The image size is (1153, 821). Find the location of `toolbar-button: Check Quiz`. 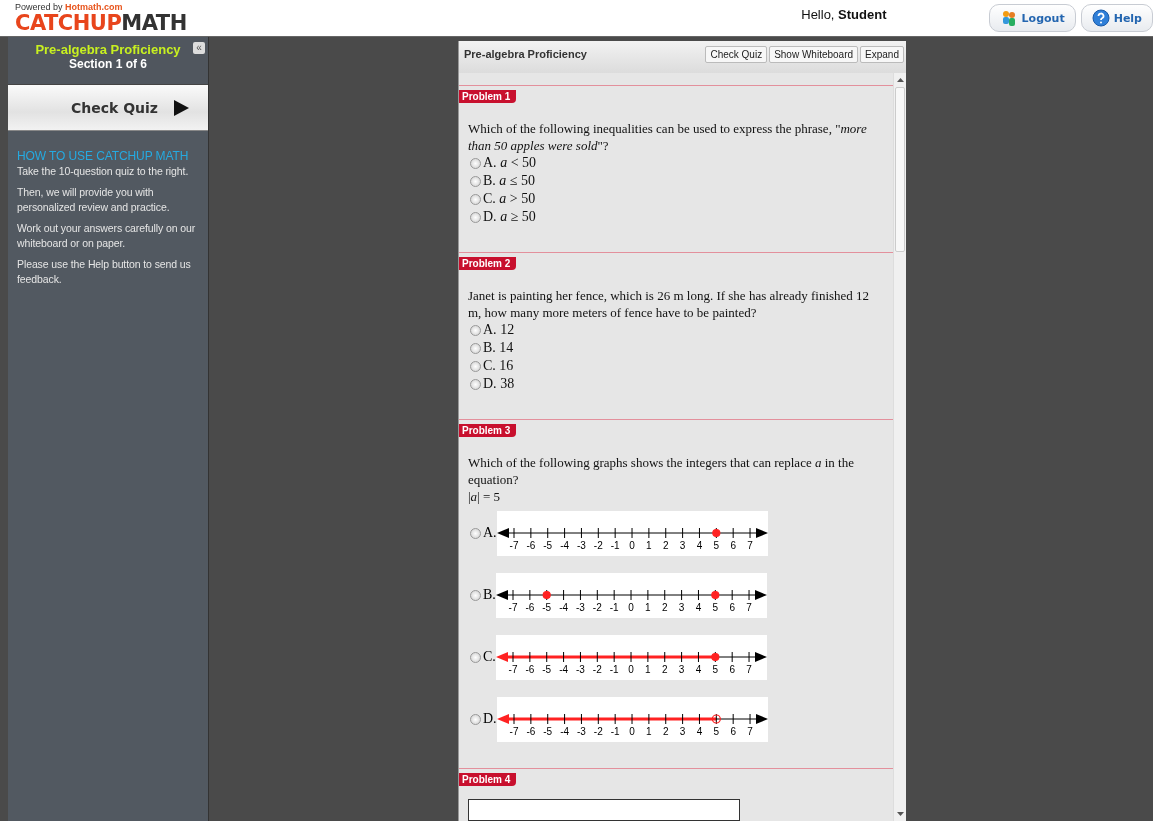

toolbar-button: Check Quiz is located at coordinates (736, 54).